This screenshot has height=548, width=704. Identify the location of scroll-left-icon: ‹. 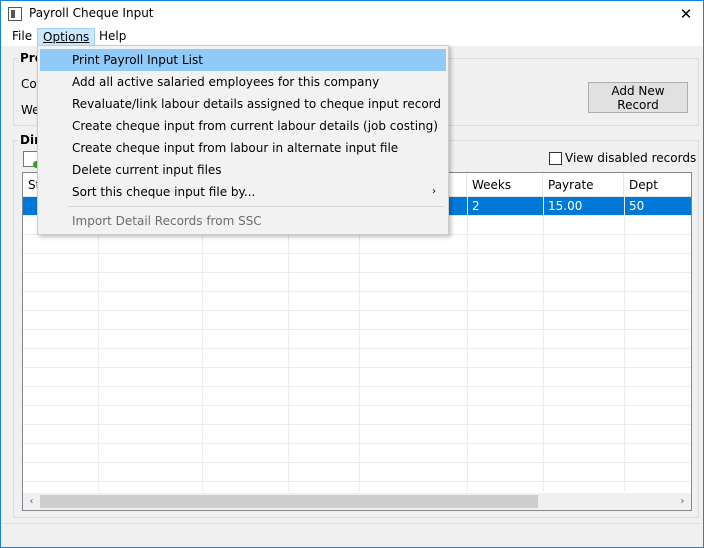
(31, 501).